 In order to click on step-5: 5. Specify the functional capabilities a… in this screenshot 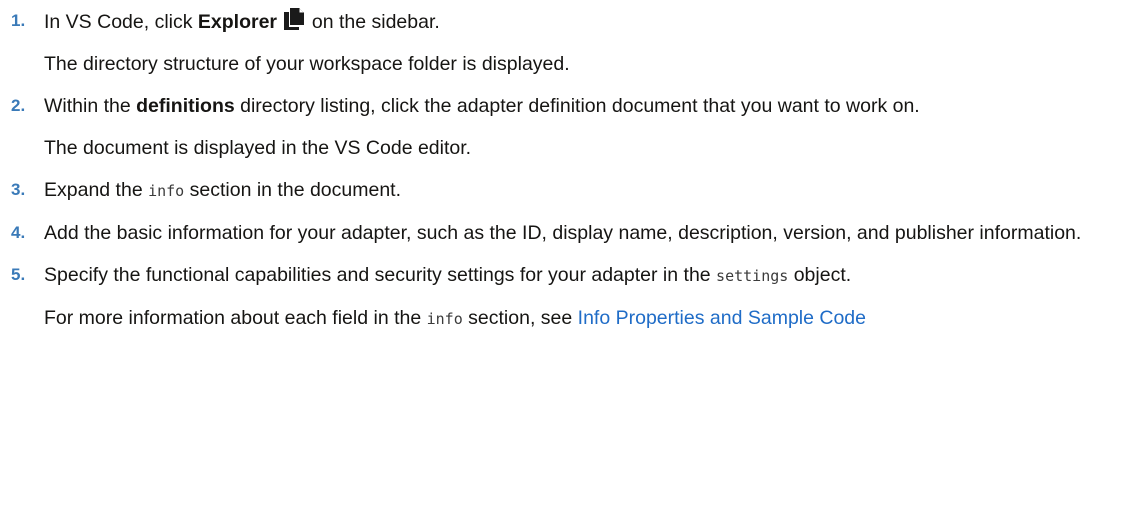, I will do `click(566, 297)`.